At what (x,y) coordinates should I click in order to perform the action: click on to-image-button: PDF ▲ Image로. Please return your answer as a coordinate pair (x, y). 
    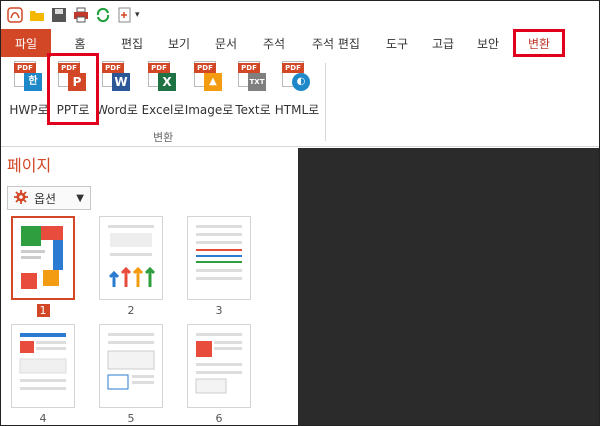
    Looking at the image, I should click on (209, 91).